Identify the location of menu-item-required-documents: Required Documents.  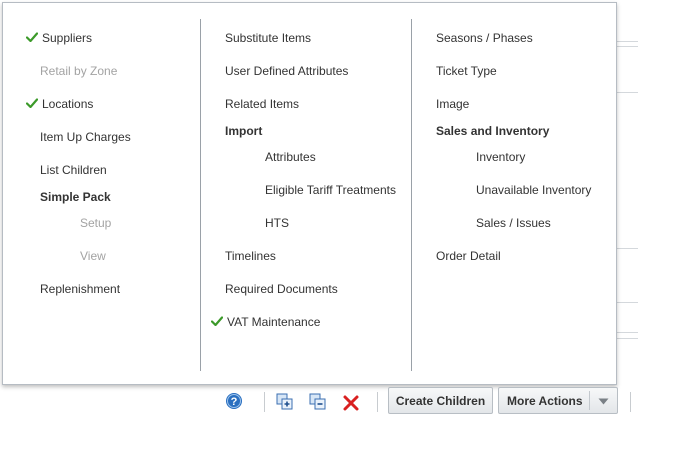
(281, 289).